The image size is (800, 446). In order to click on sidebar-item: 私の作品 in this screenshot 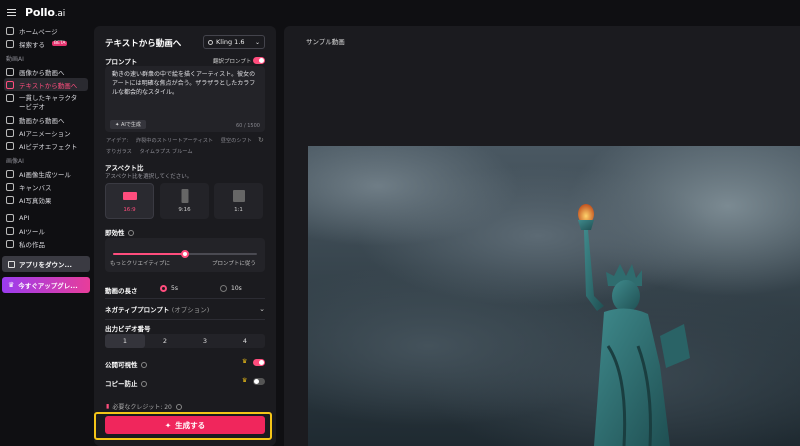, I will do `click(46, 243)`.